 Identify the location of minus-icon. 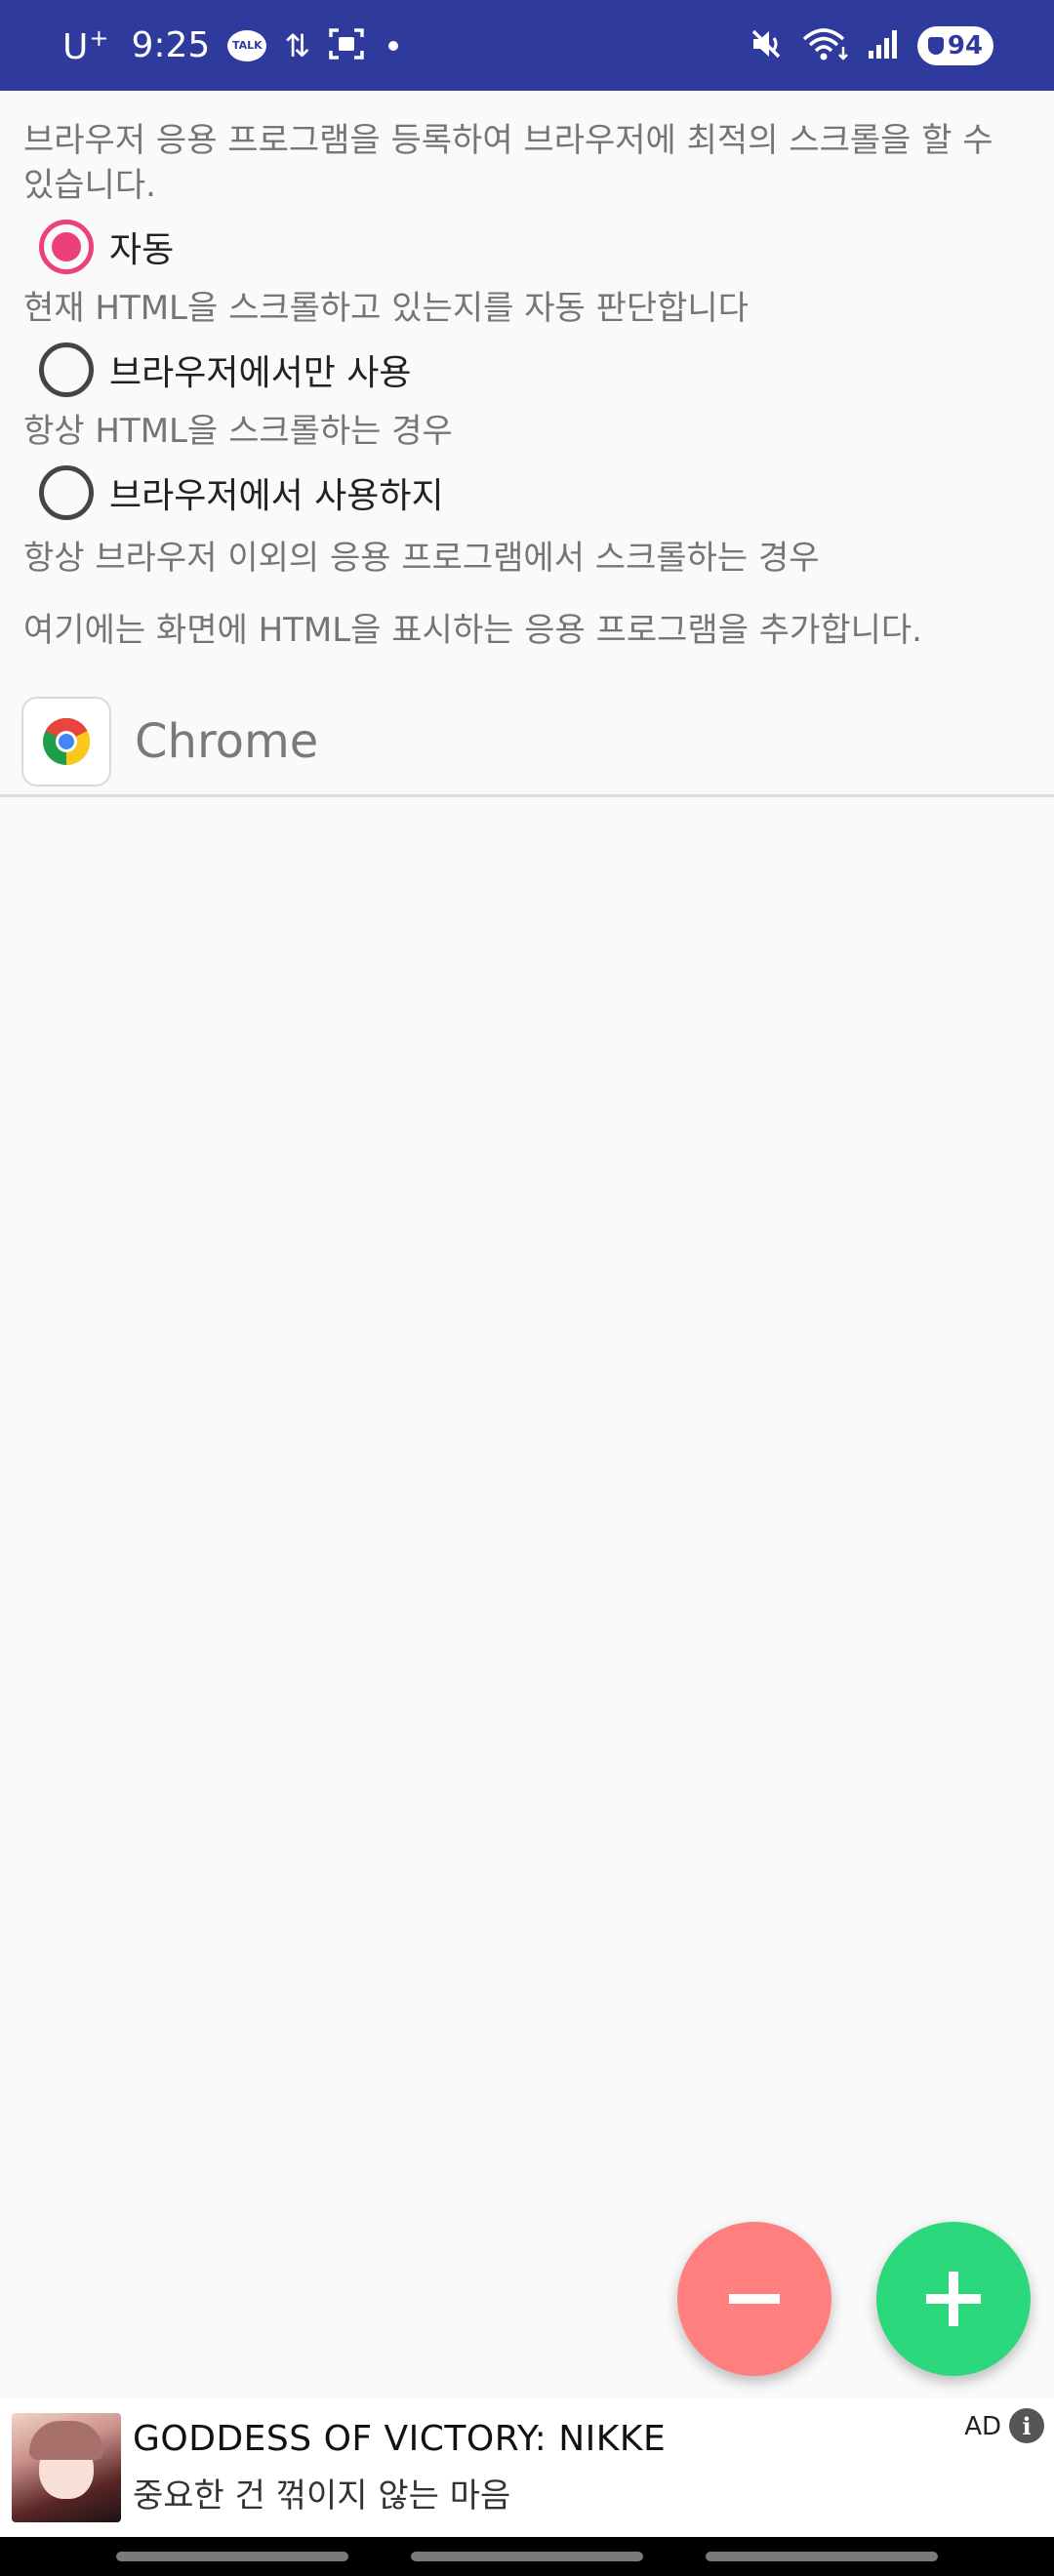
(754, 2299).